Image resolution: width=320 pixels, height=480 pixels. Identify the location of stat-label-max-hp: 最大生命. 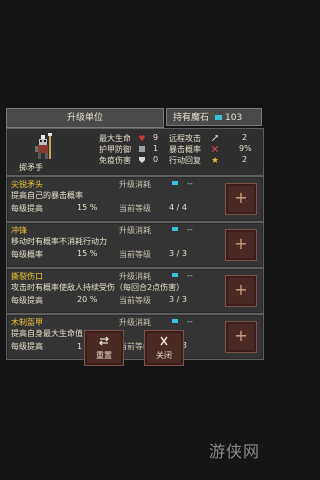
(115, 138).